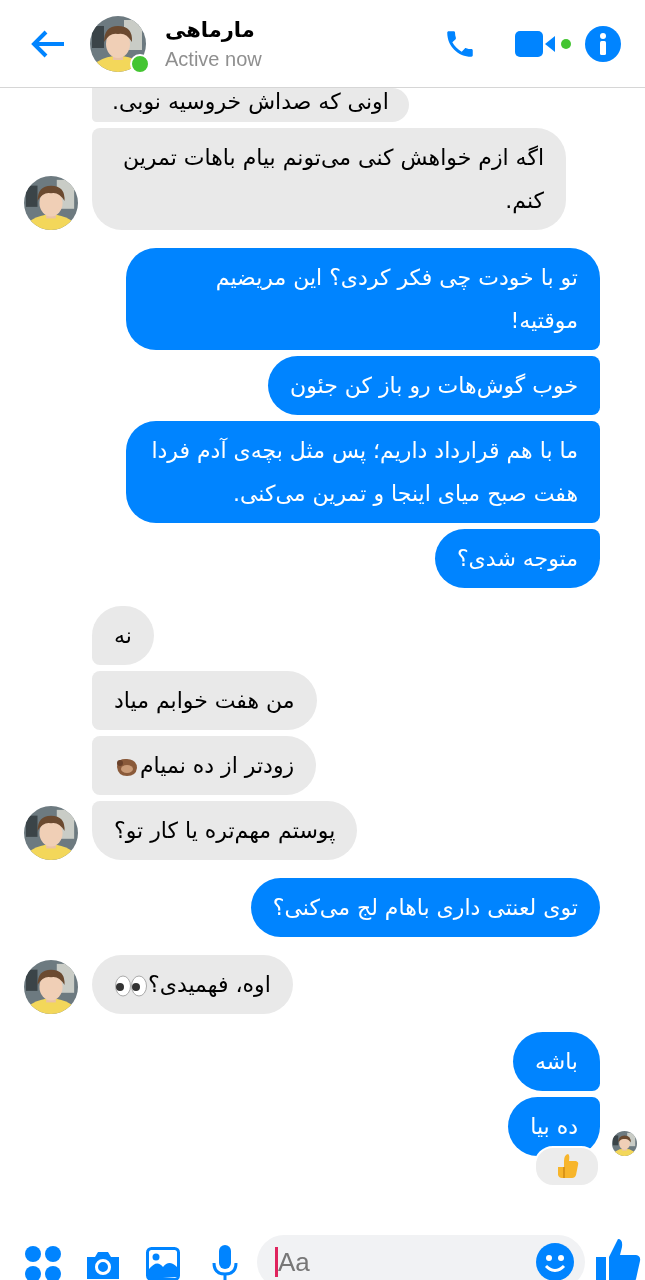 Image resolution: width=645 pixels, height=1280 pixels. I want to click on message-field: Aa, so click(421, 1257).